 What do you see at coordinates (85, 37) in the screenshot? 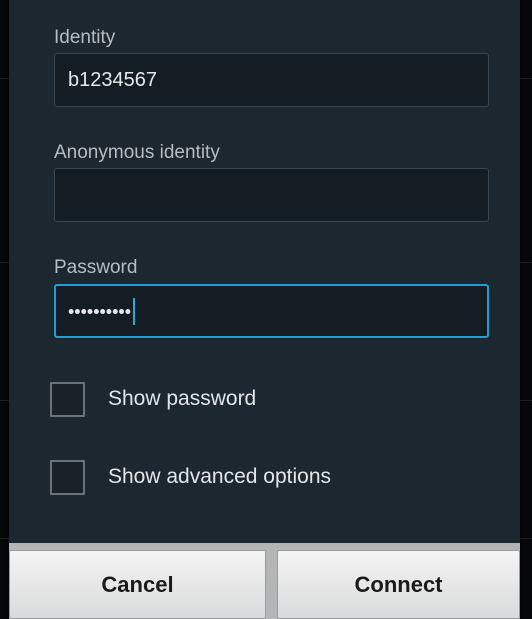
I see `identity-label: Identity` at bounding box center [85, 37].